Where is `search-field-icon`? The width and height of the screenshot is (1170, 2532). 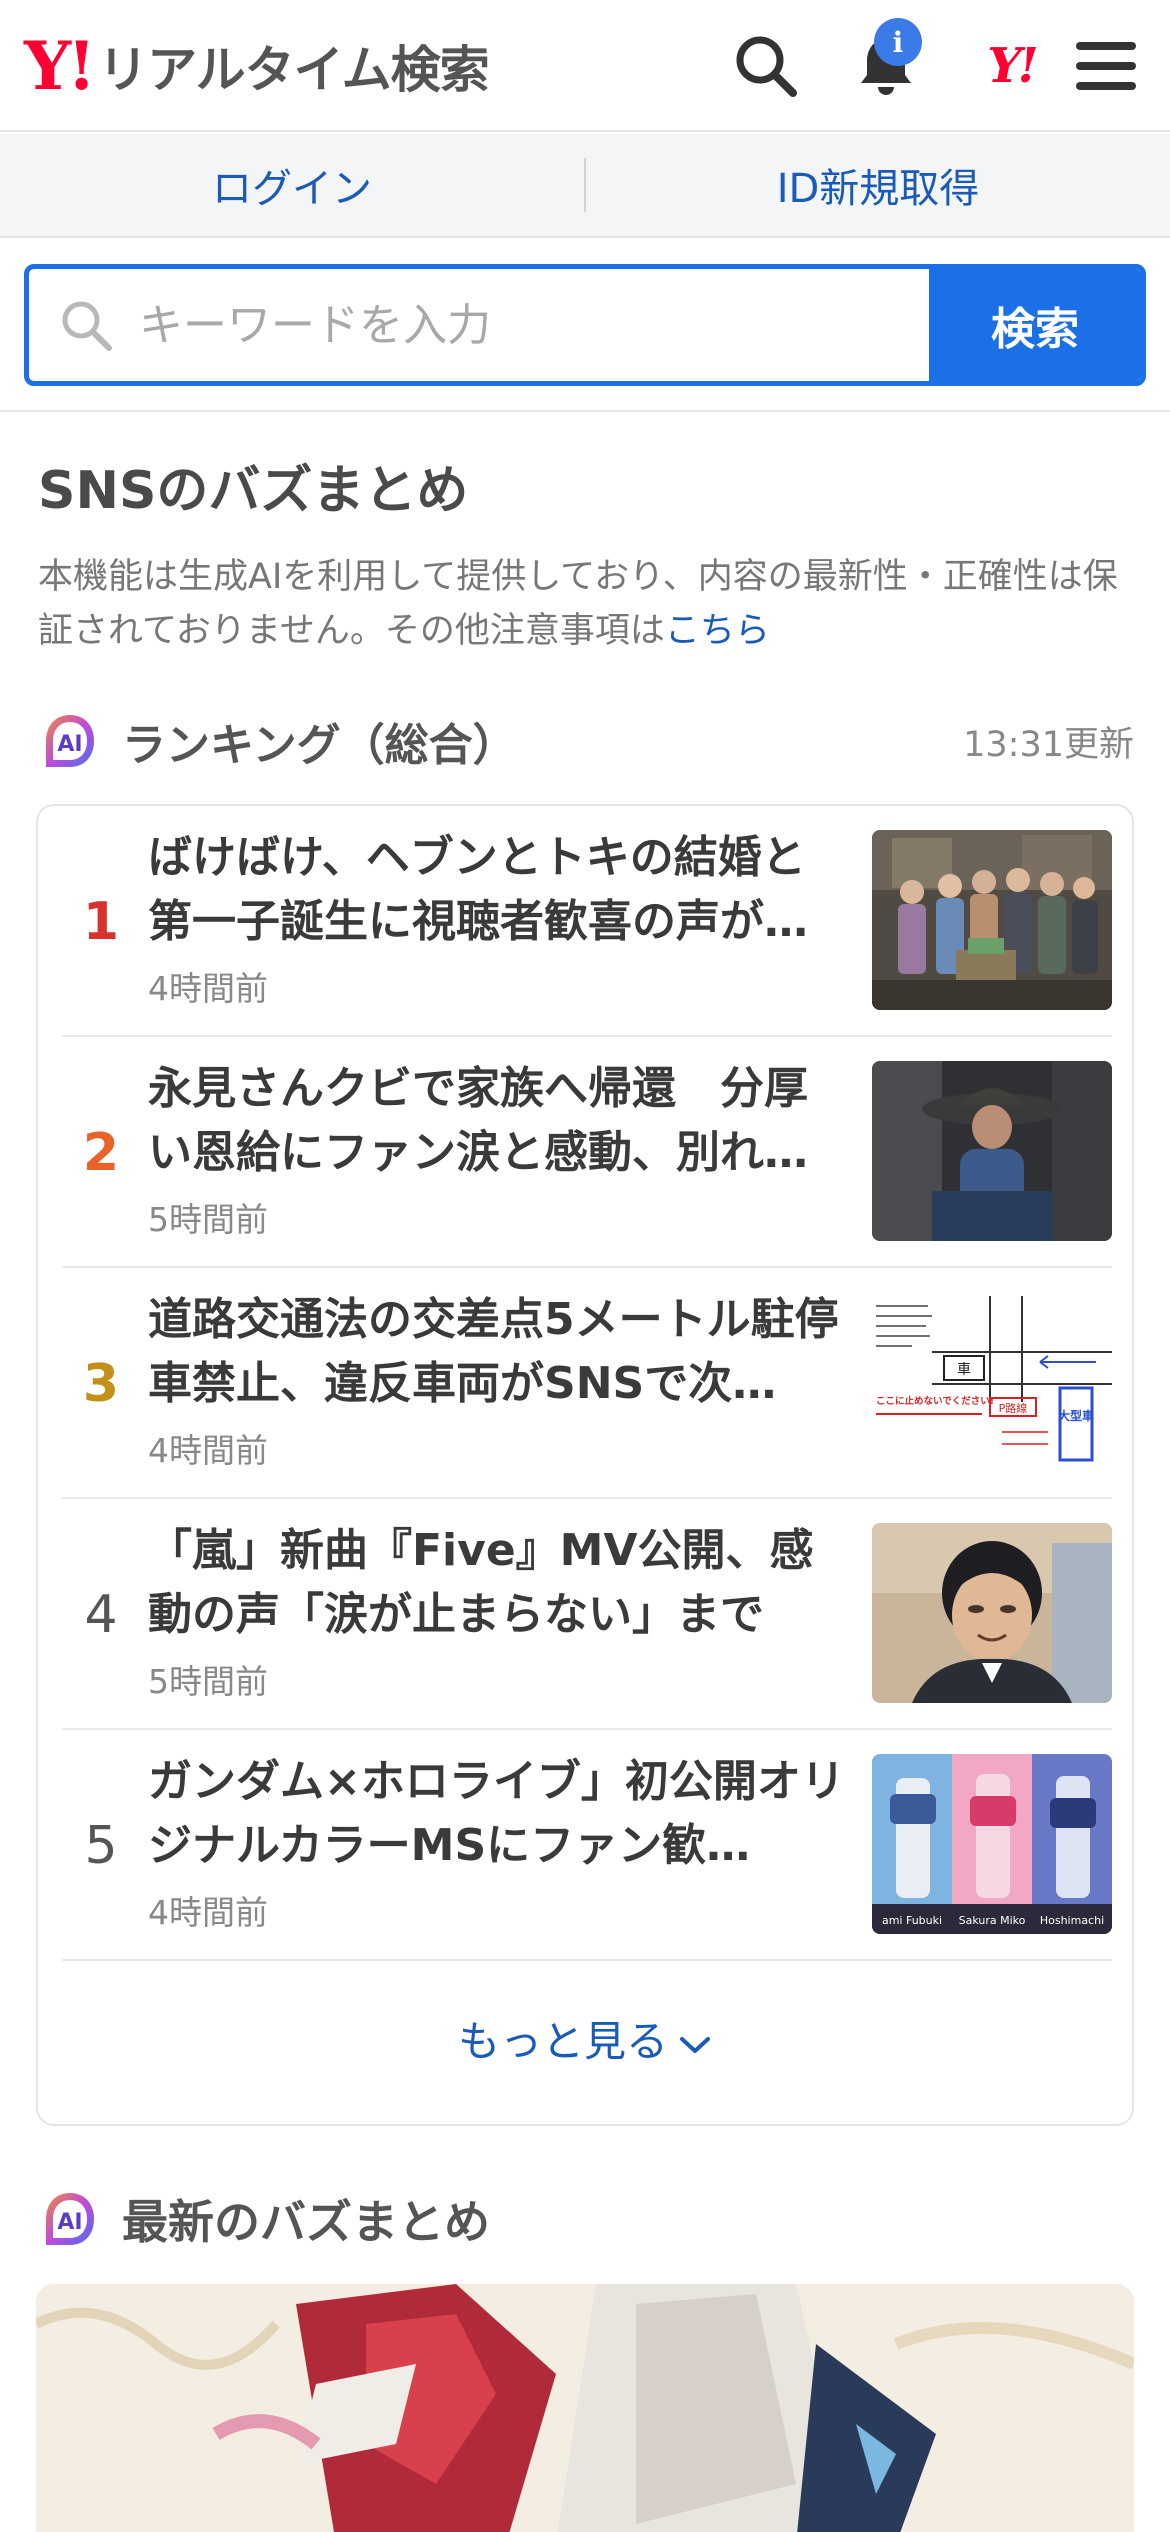
search-field-icon is located at coordinates (87, 326).